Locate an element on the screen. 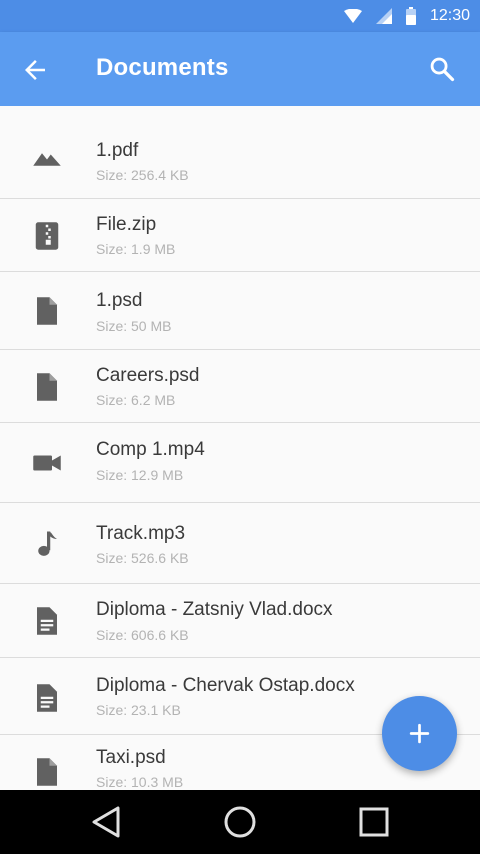 The height and width of the screenshot is (854, 480). battery-icon is located at coordinates (410, 16).